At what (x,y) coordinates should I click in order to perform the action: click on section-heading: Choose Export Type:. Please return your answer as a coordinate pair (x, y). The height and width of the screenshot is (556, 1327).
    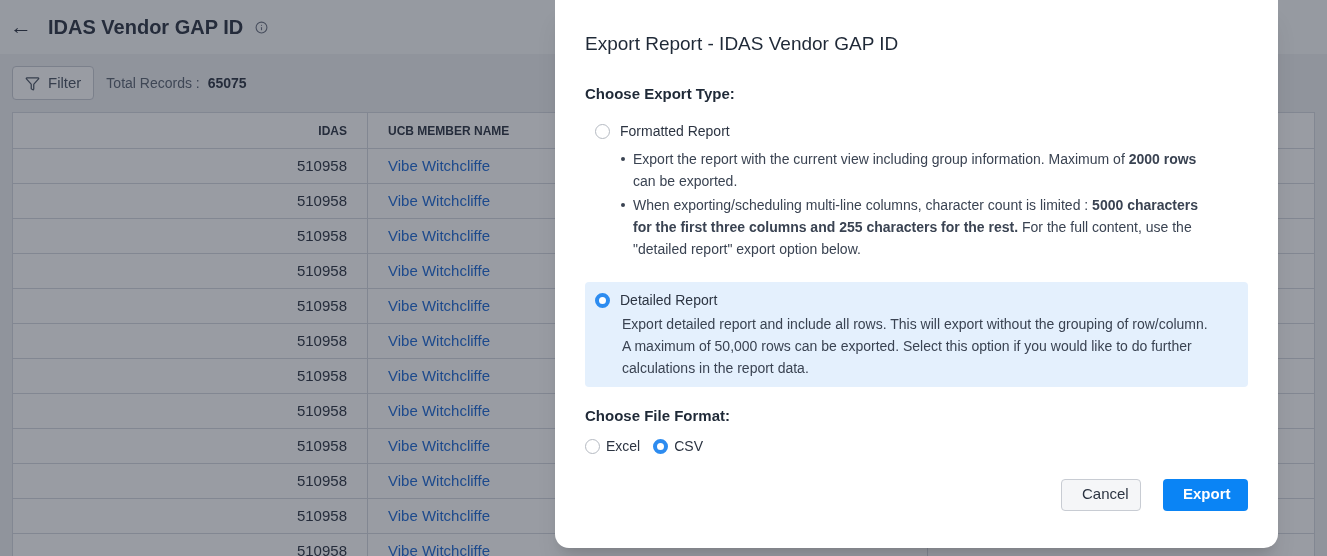
    Looking at the image, I should click on (660, 93).